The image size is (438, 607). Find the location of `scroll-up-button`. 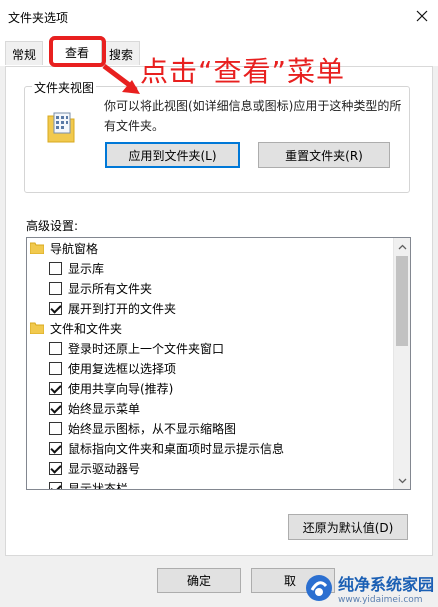

scroll-up-button is located at coordinates (402, 246).